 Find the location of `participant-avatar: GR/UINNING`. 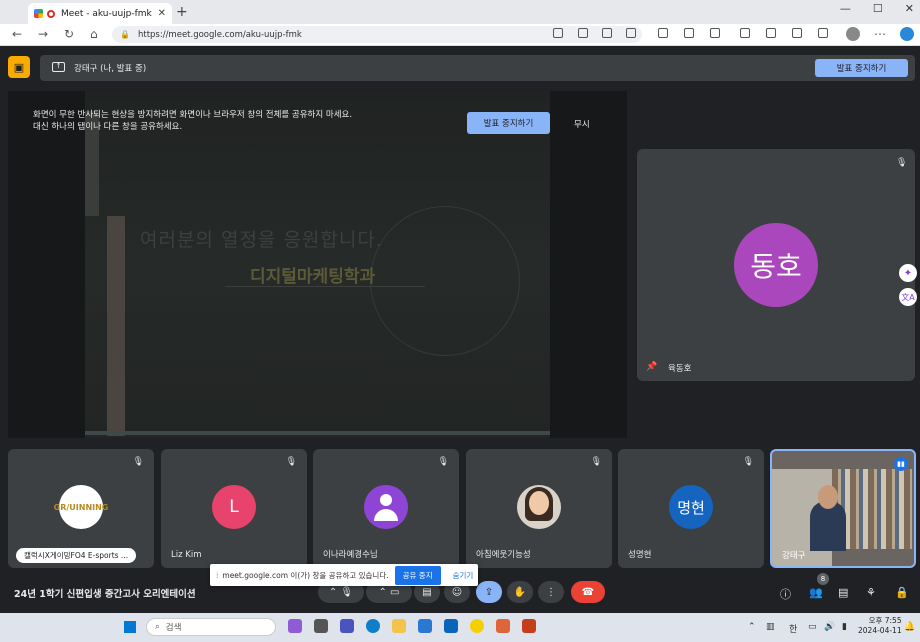

participant-avatar: GR/UINNING is located at coordinates (81, 507).